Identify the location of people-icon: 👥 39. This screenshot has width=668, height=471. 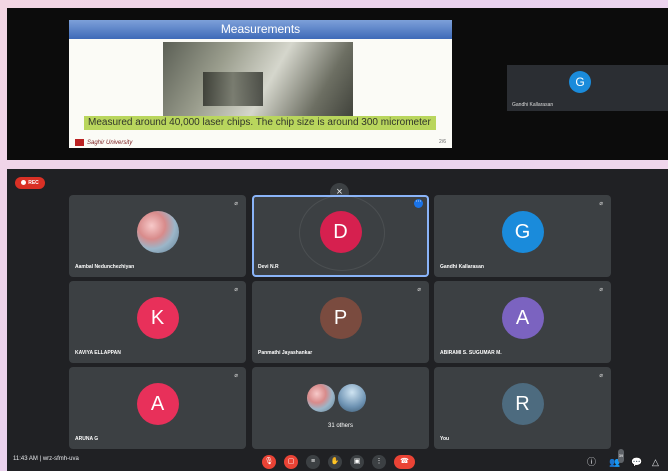
(617, 459).